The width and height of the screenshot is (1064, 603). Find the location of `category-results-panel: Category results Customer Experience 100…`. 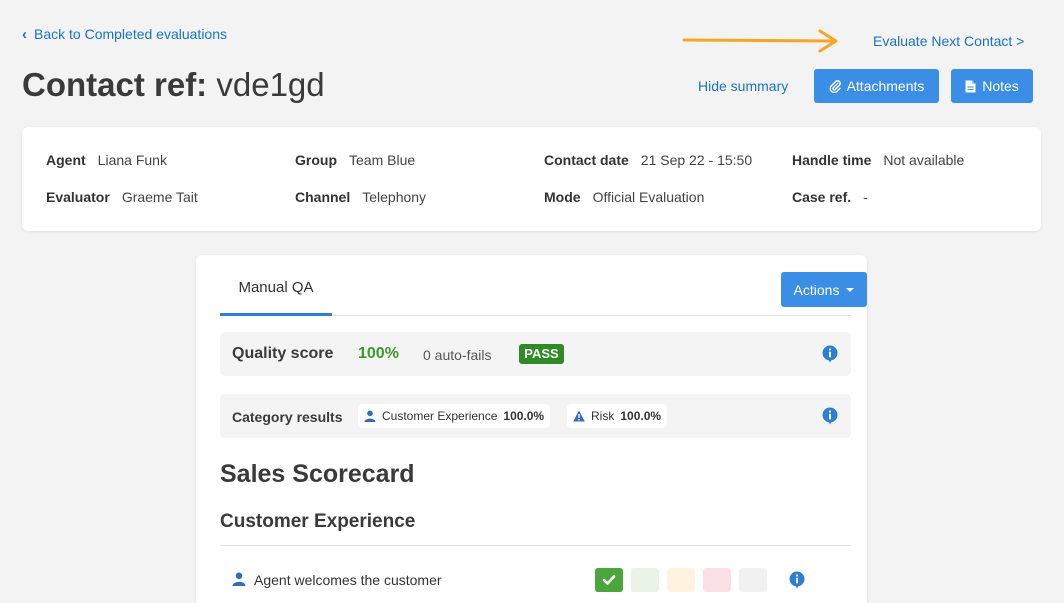

category-results-panel: Category results Customer Experience 100… is located at coordinates (535, 416).